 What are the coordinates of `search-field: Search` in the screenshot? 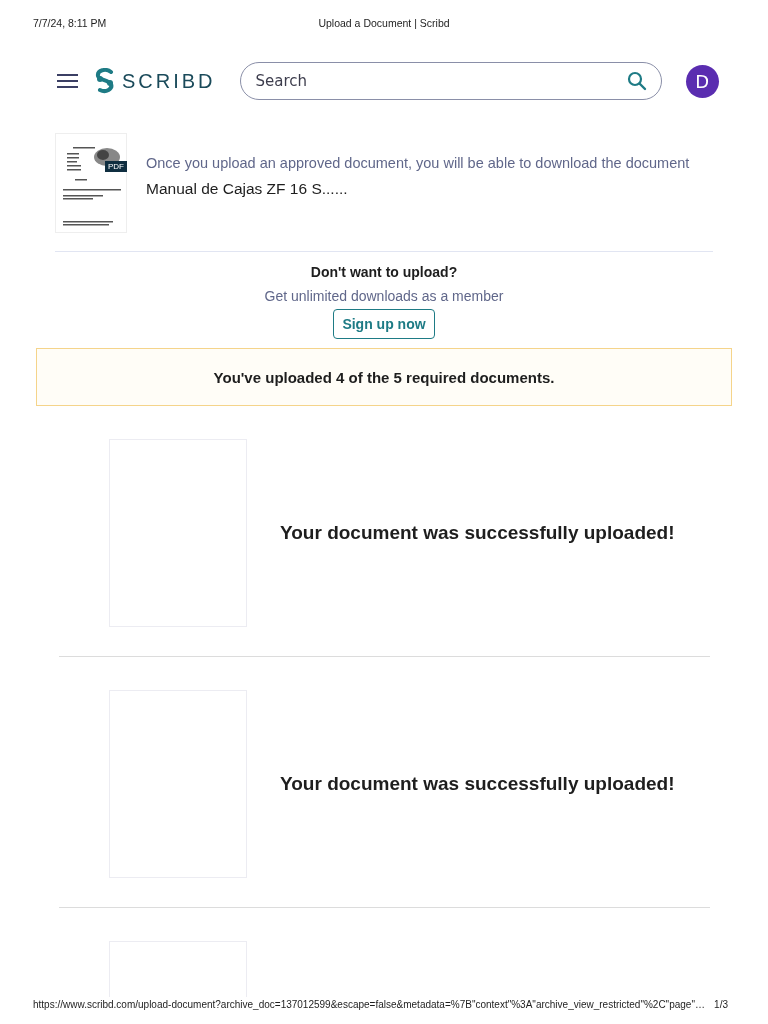 It's located at (450, 81).